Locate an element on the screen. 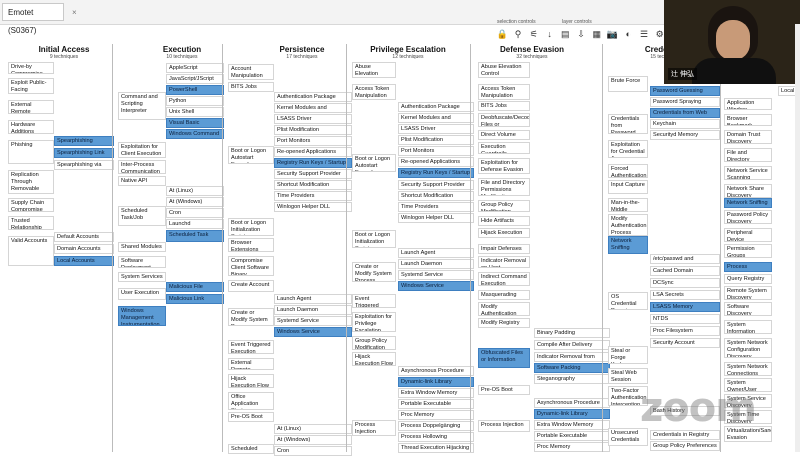 The height and width of the screenshot is (456, 800). technique-cell: OS Credential Dumping is located at coordinates (628, 301).